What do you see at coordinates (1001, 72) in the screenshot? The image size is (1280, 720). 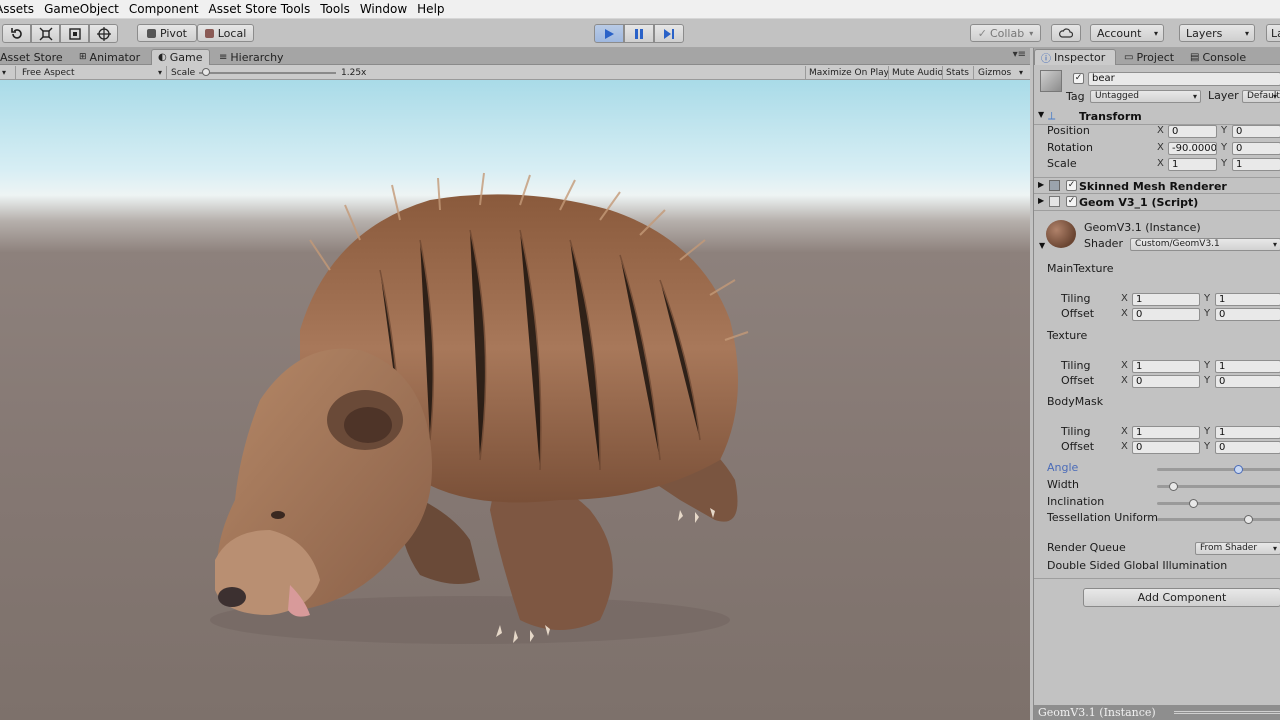 I see `gizmos-dropdown: Gizmos ▾` at bounding box center [1001, 72].